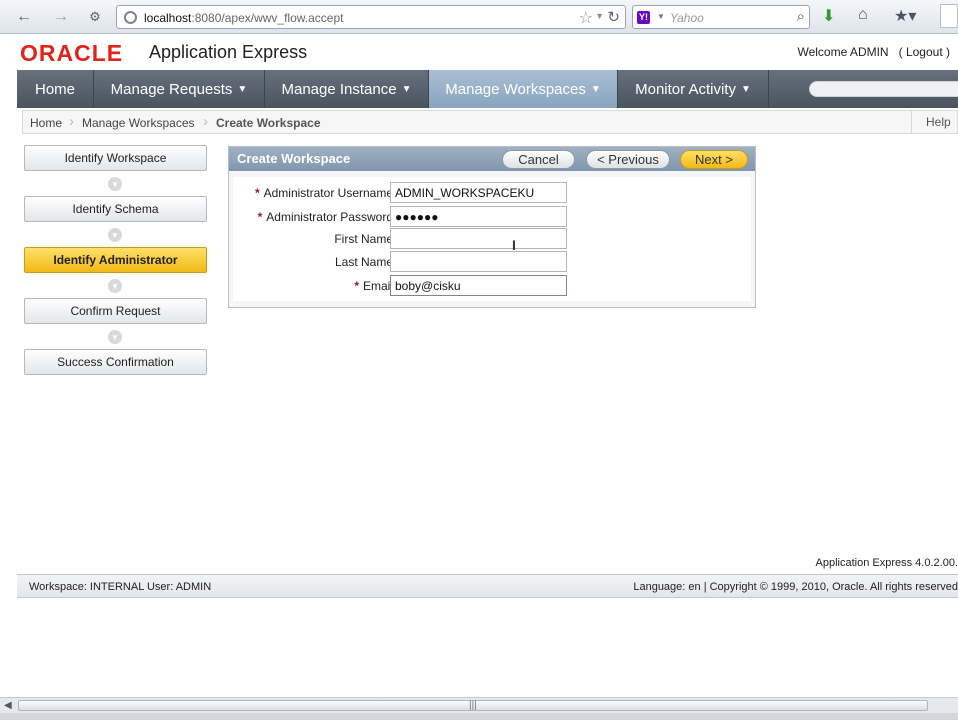 This screenshot has width=958, height=720. Describe the element at coordinates (613, 17) in the screenshot. I see `reload-icon: ↻` at that location.